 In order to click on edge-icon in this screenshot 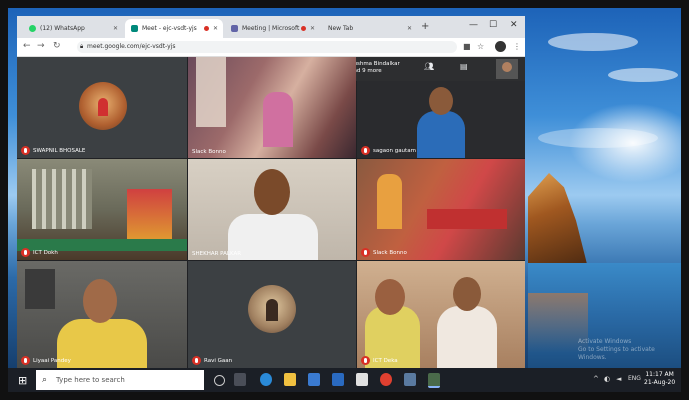, I will do `click(266, 379)`.